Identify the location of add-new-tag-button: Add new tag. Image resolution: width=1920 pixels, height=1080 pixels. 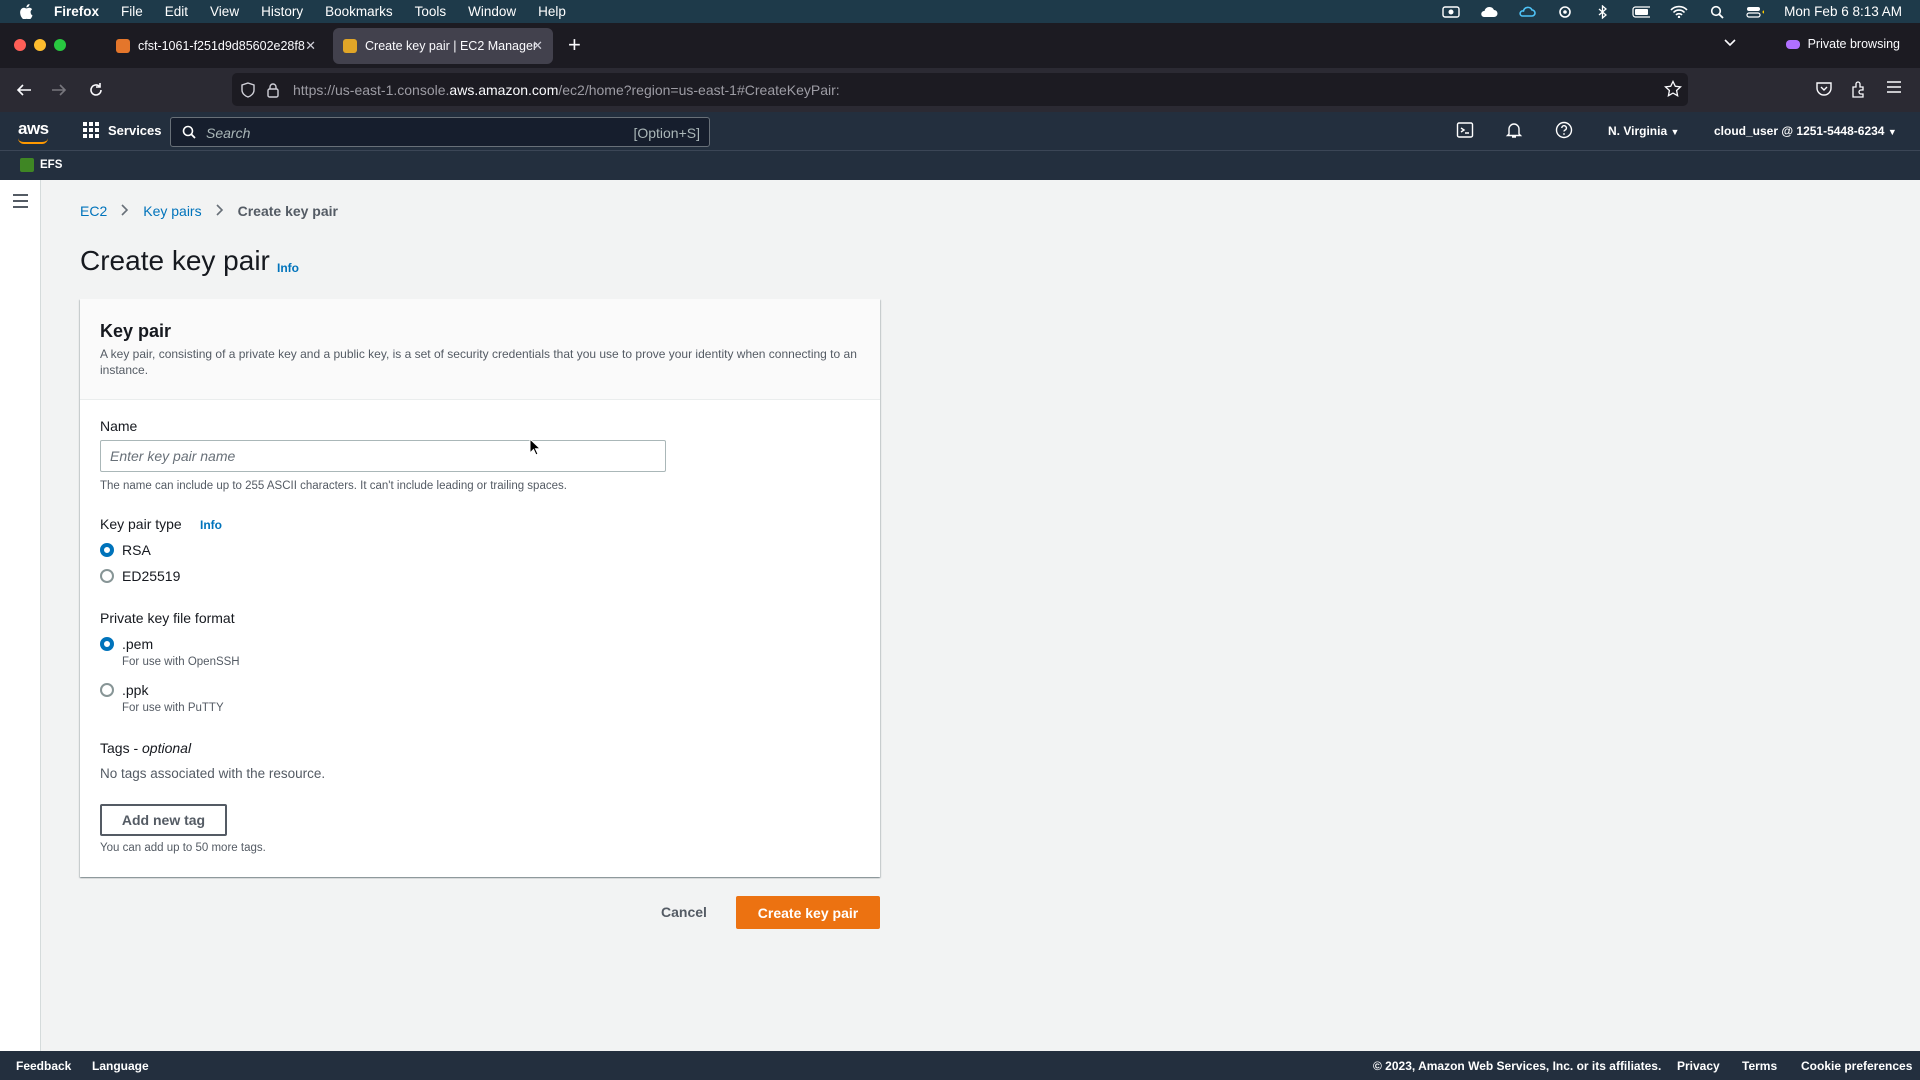
(163, 820).